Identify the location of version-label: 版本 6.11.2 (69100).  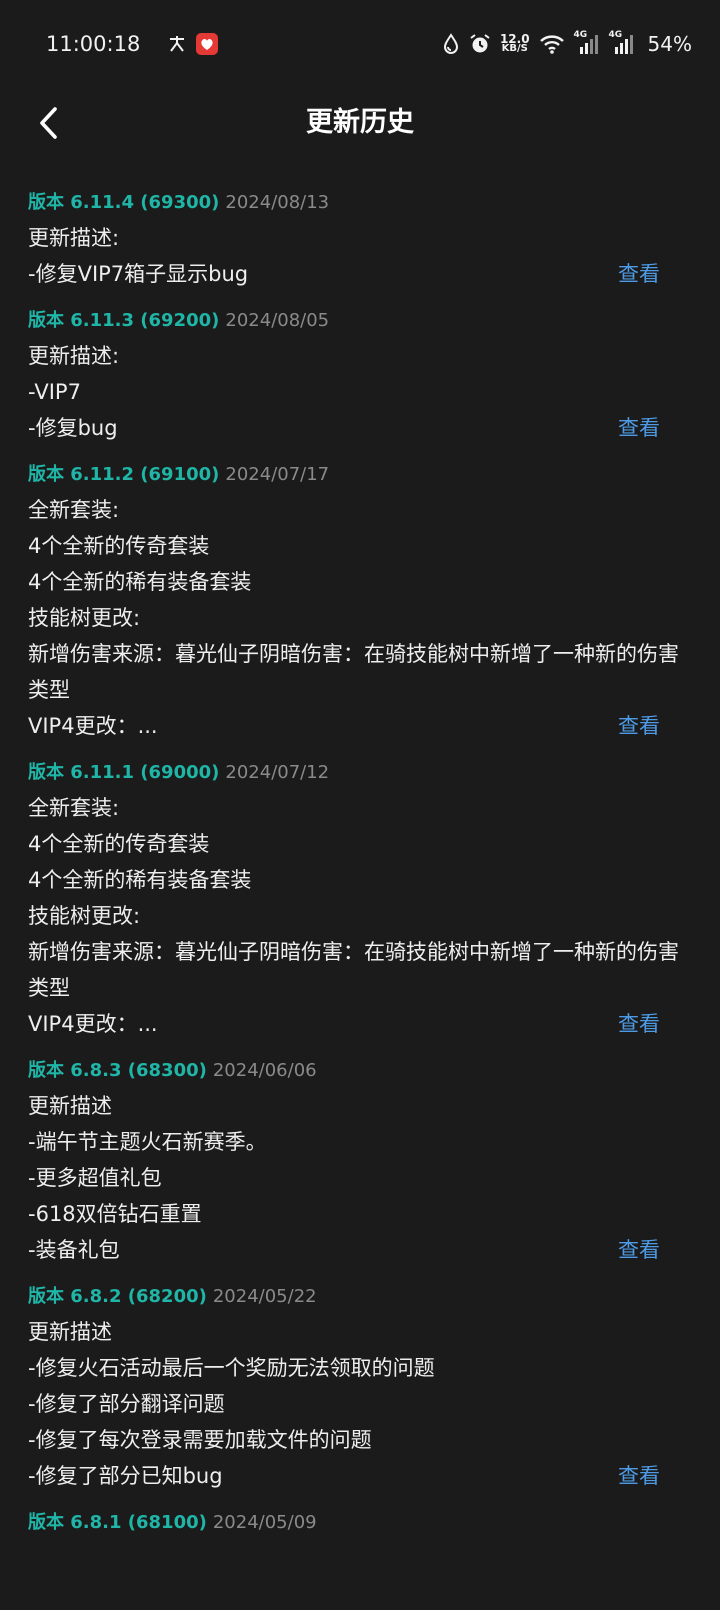
(124, 474).